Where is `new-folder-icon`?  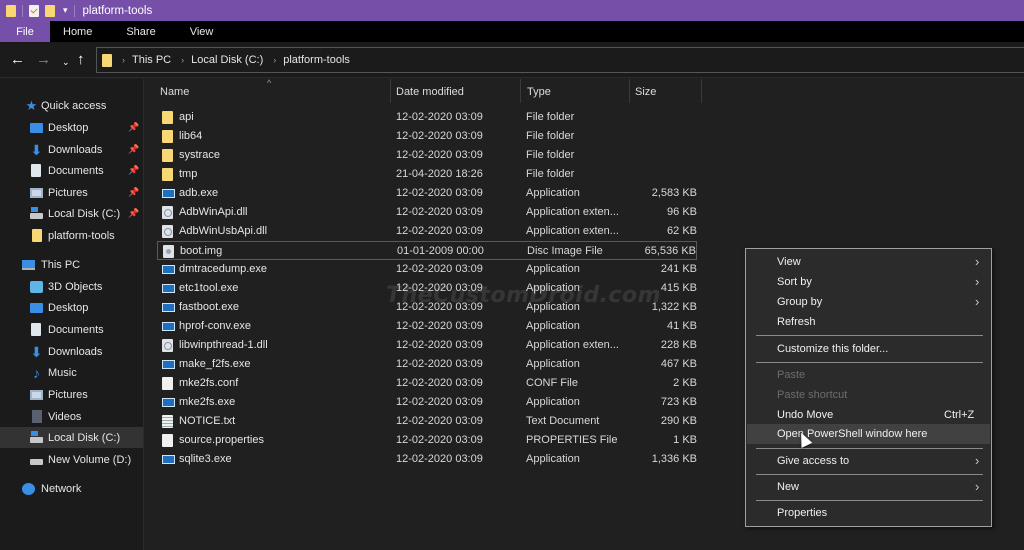 new-folder-icon is located at coordinates (50, 10).